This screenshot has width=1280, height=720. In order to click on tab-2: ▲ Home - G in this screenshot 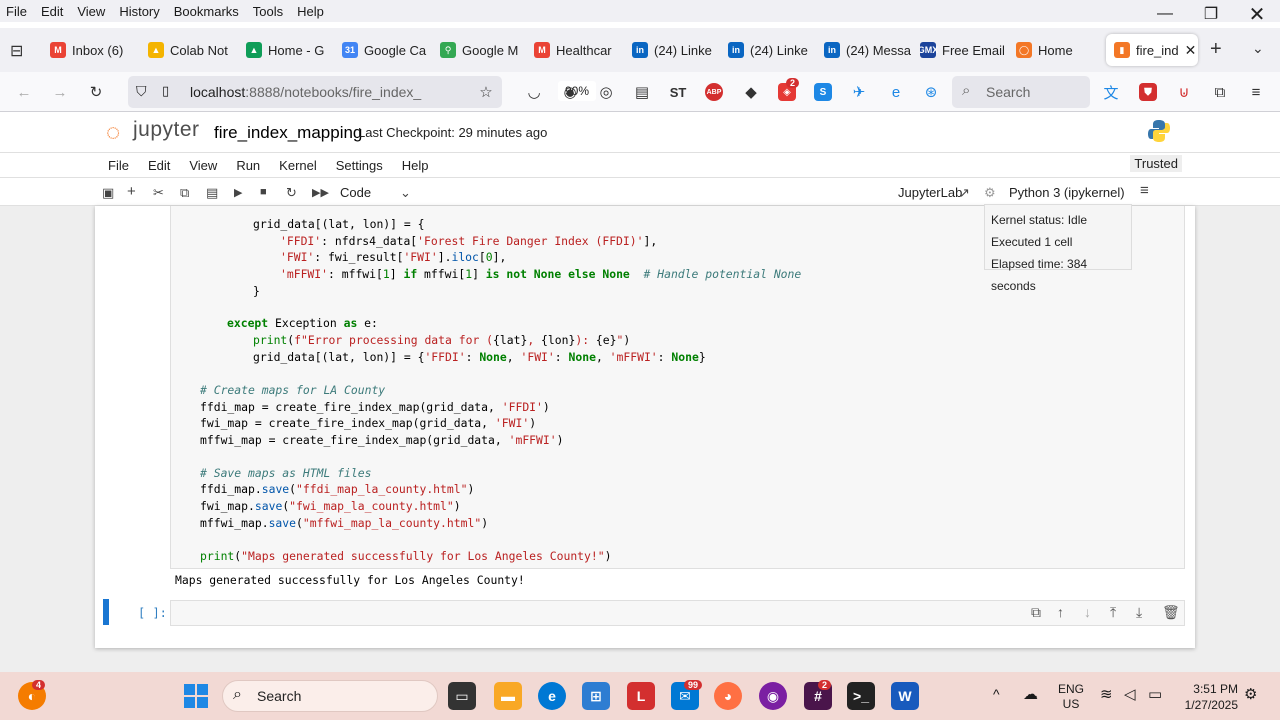, I will do `click(290, 50)`.